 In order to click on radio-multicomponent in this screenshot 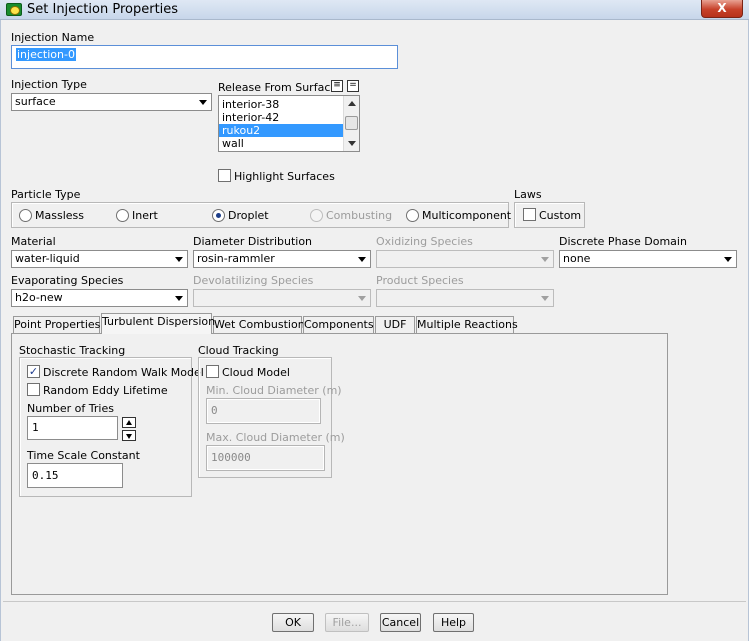, I will do `click(412, 215)`.